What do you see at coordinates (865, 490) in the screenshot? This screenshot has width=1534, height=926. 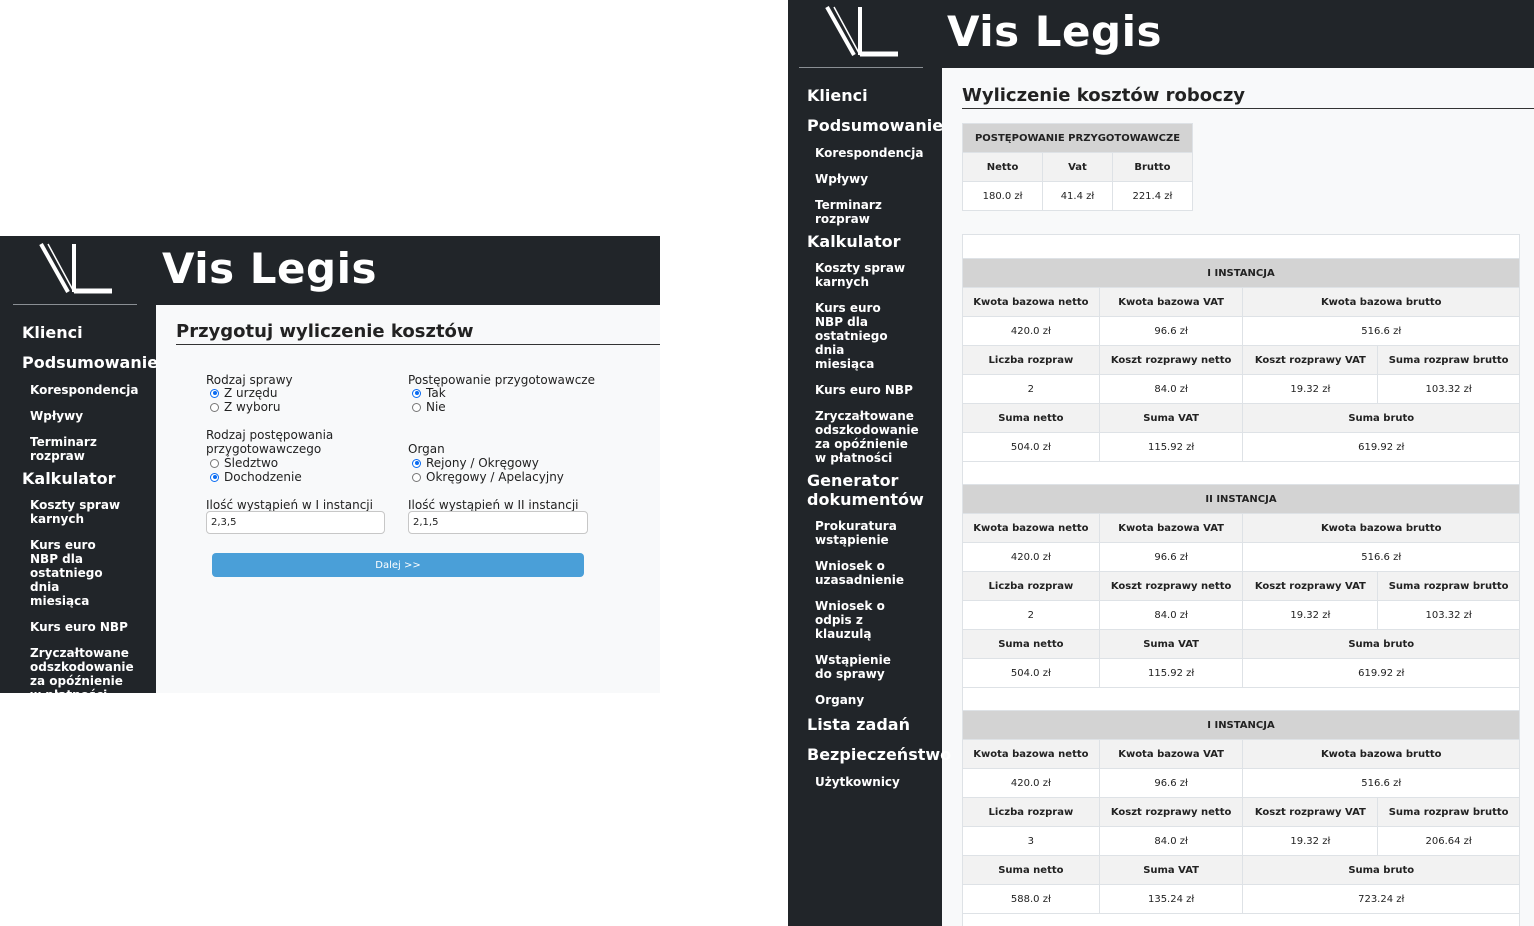 I see `sidebar-item-generator: Generator dokumentów` at bounding box center [865, 490].